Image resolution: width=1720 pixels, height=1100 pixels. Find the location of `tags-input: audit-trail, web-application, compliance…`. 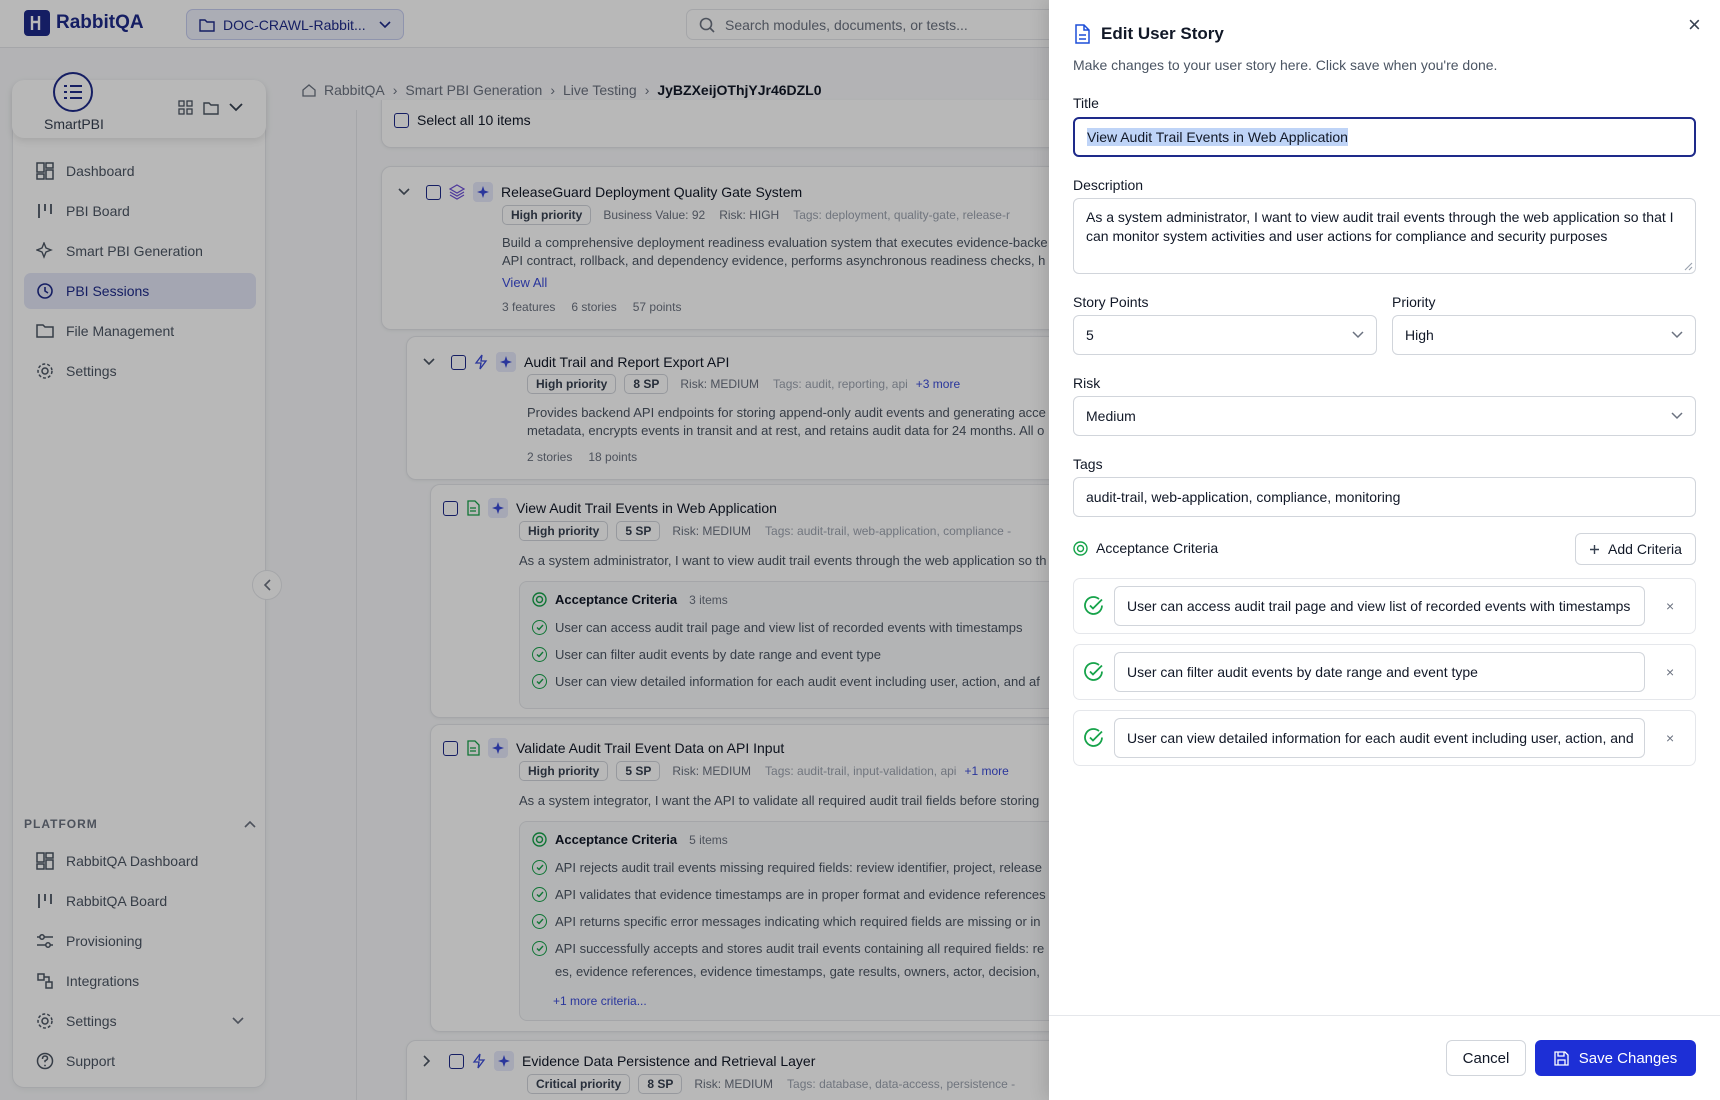

tags-input: audit-trail, web-application, compliance… is located at coordinates (1384, 497).